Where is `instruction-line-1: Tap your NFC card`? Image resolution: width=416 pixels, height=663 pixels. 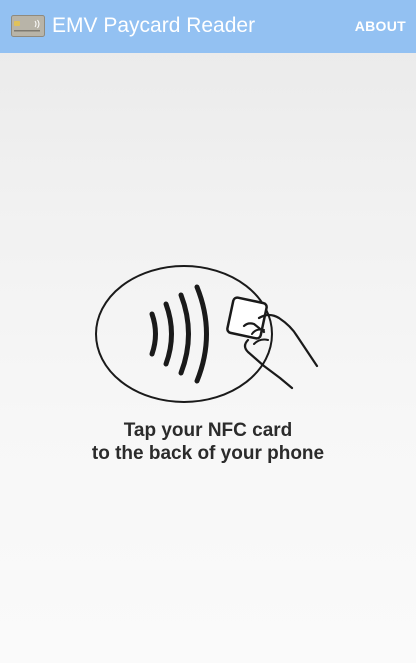
instruction-line-1: Tap your NFC card is located at coordinates (208, 430).